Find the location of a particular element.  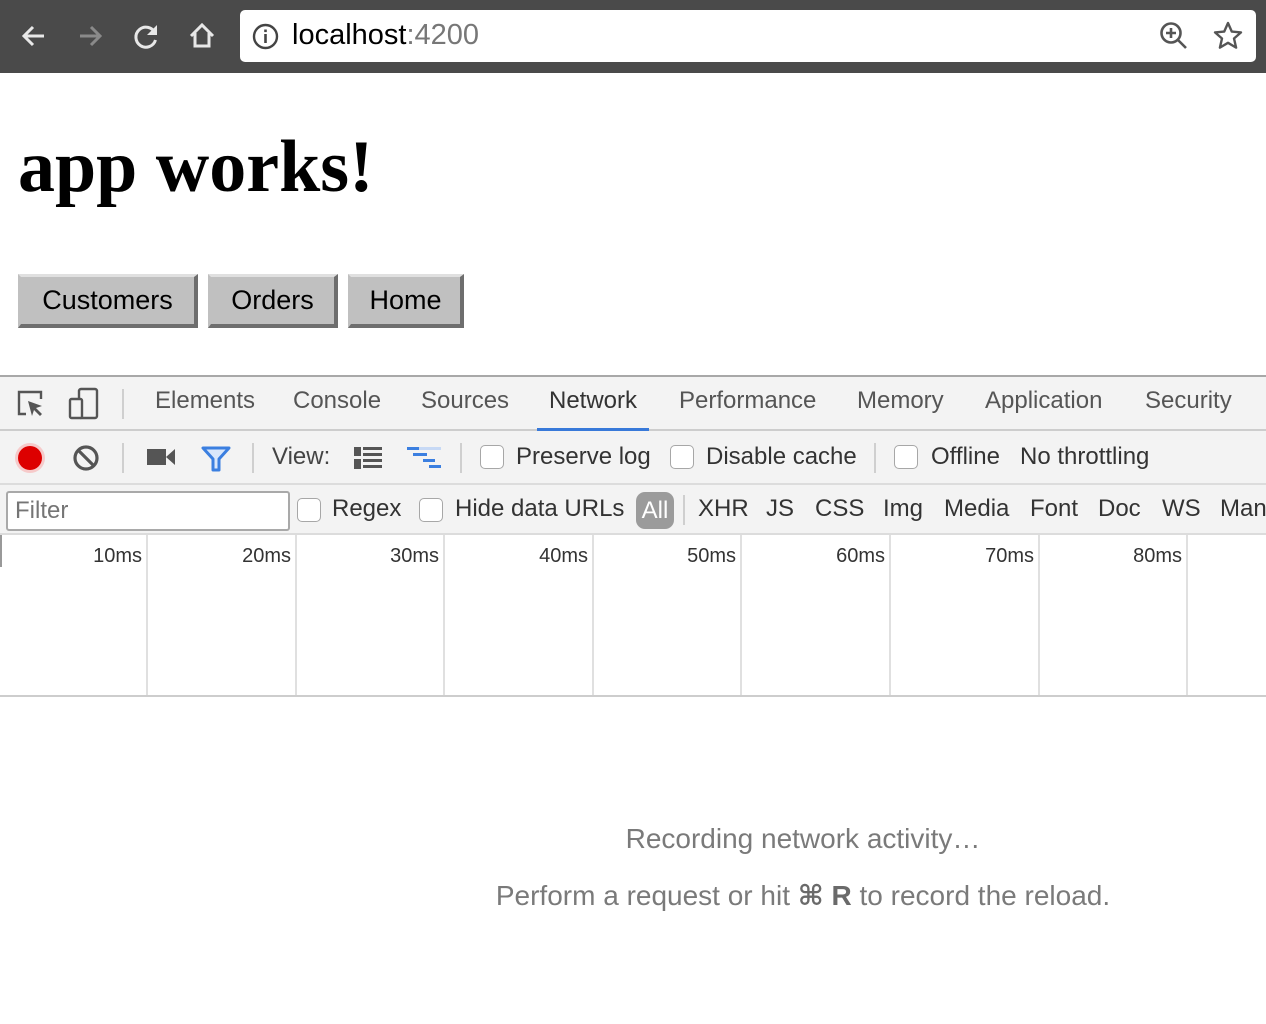

page-title: app works! is located at coordinates (196, 167).